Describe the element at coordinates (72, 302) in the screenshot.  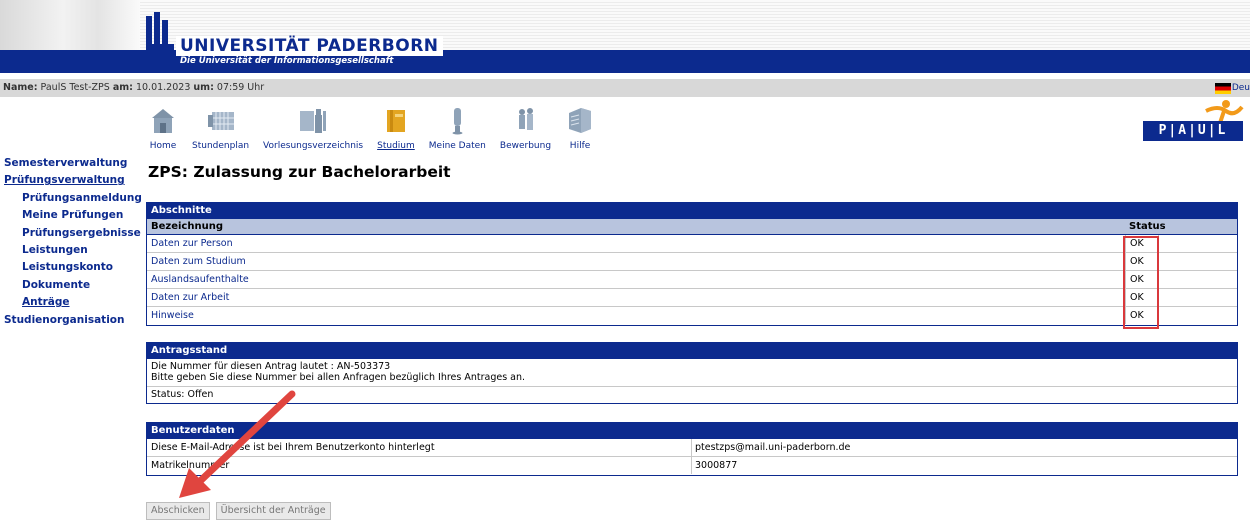
I see `sidenav-antraege: Anträge` at that location.